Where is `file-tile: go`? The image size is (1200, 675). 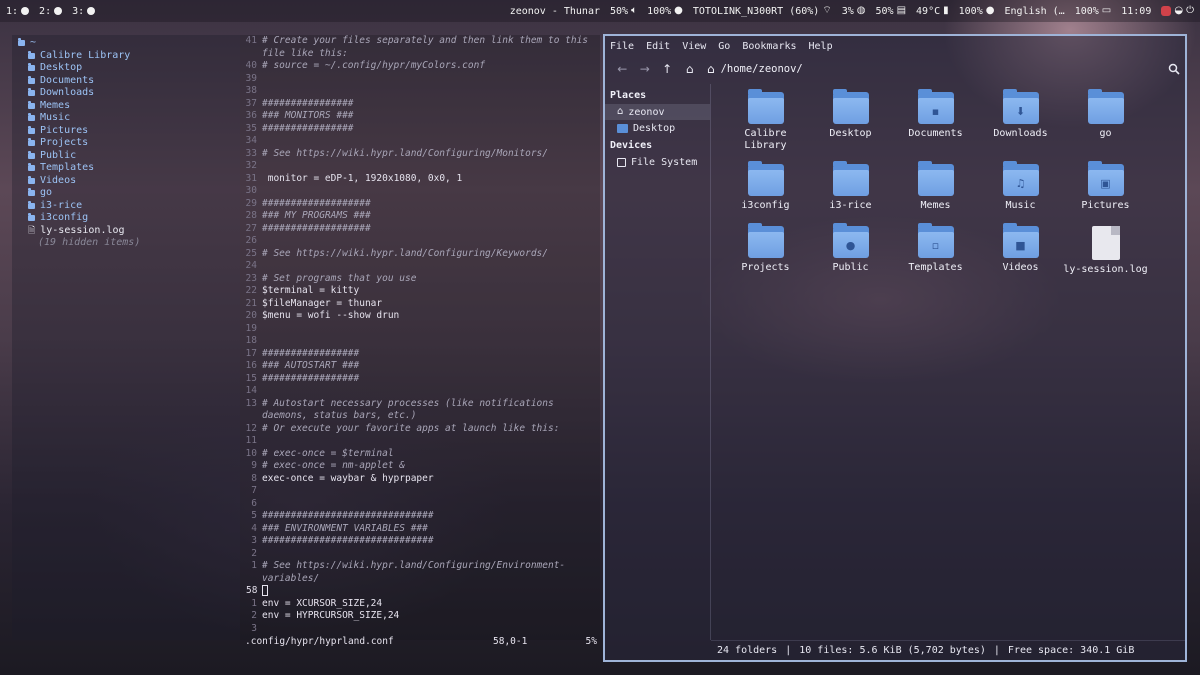
file-tile: go is located at coordinates (1105, 114).